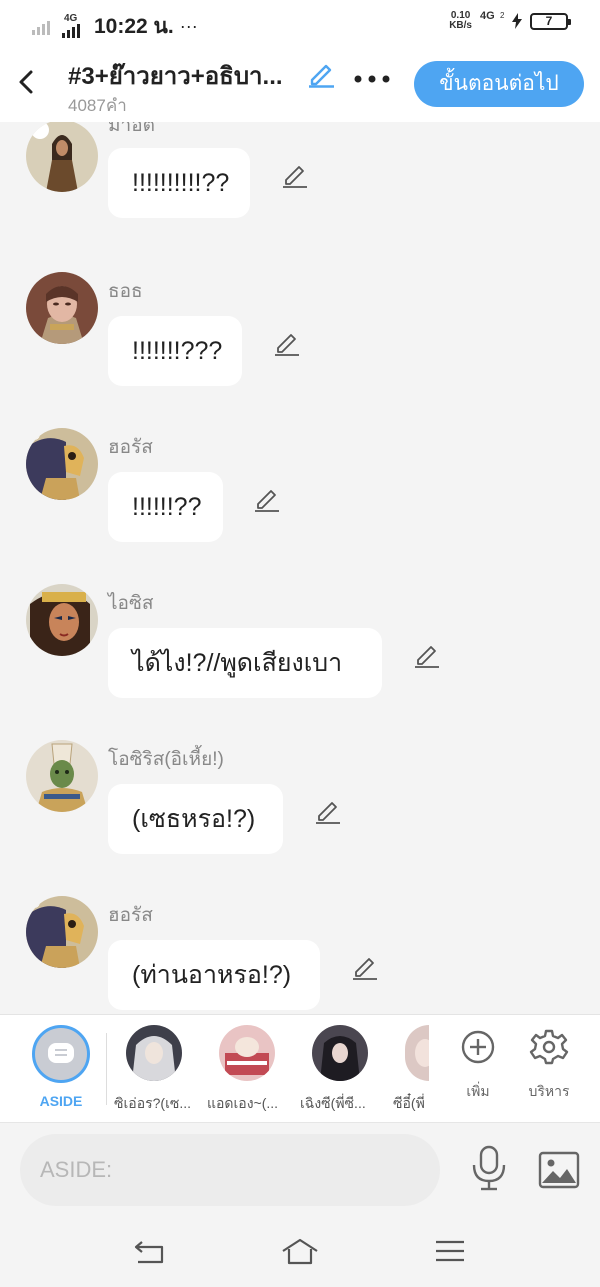 This screenshot has width=600, height=1287. I want to click on network-indicator-right: 4G 2, so click(492, 21).